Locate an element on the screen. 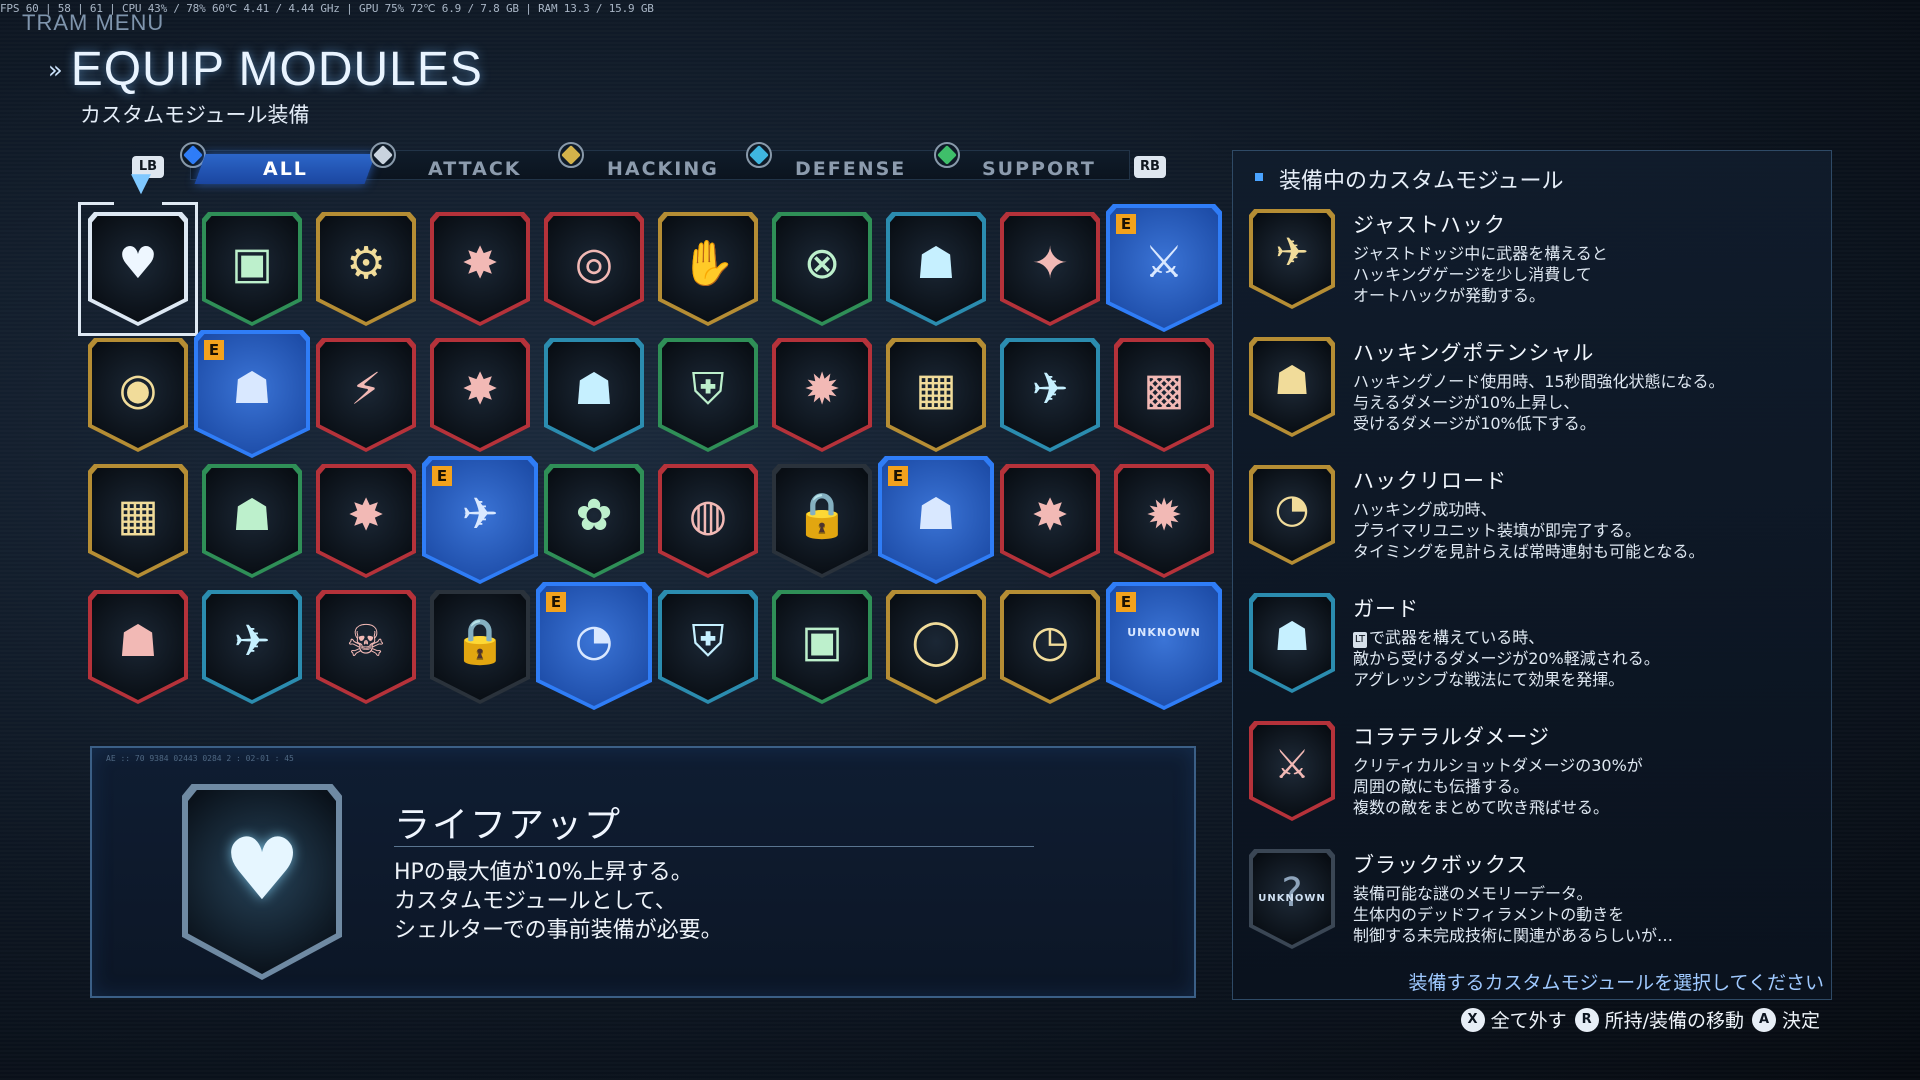 The image size is (1920, 1080). tab-hacking: HACKING is located at coordinates (663, 169).